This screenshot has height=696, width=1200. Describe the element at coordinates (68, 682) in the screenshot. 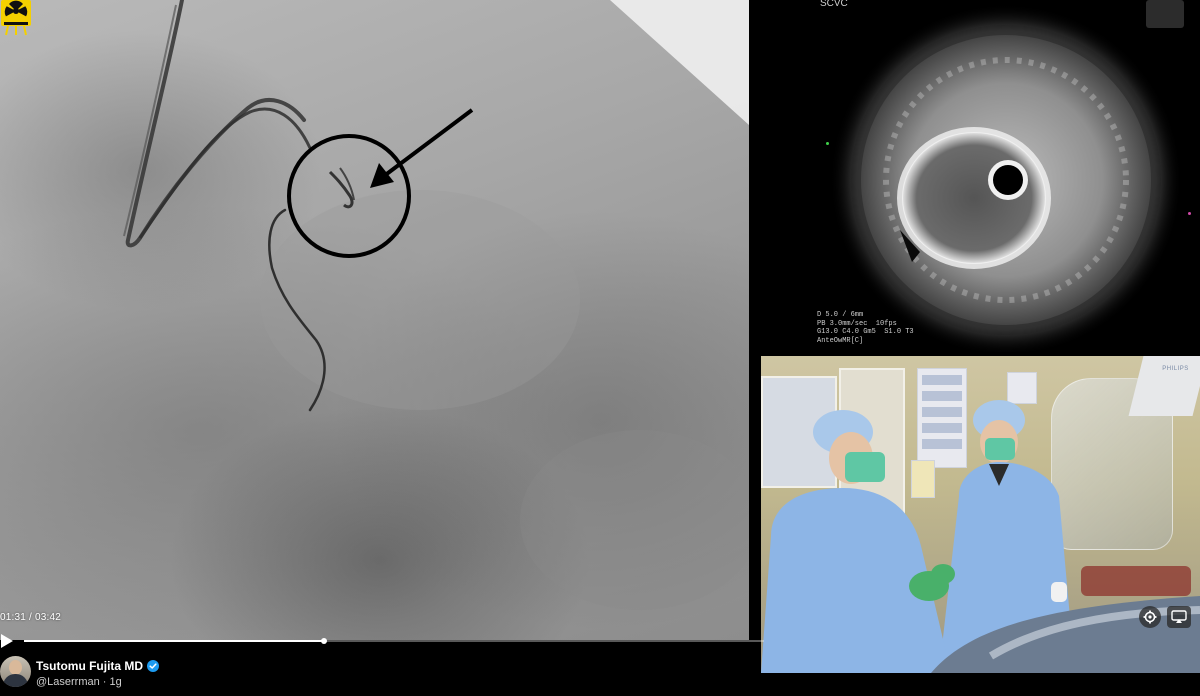

I see `author-handle: @Laserrman` at that location.